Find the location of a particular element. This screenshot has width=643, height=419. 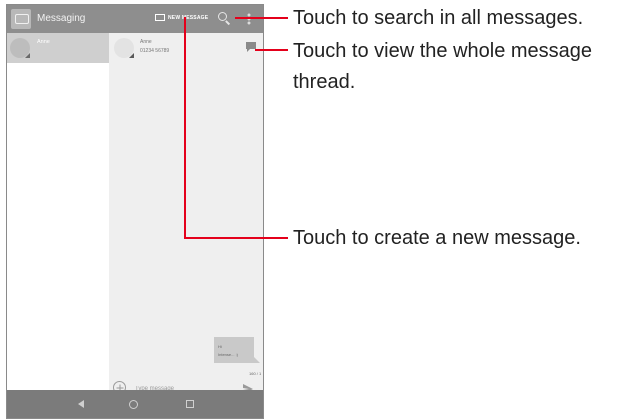

new-message-icon is located at coordinates (160, 17).